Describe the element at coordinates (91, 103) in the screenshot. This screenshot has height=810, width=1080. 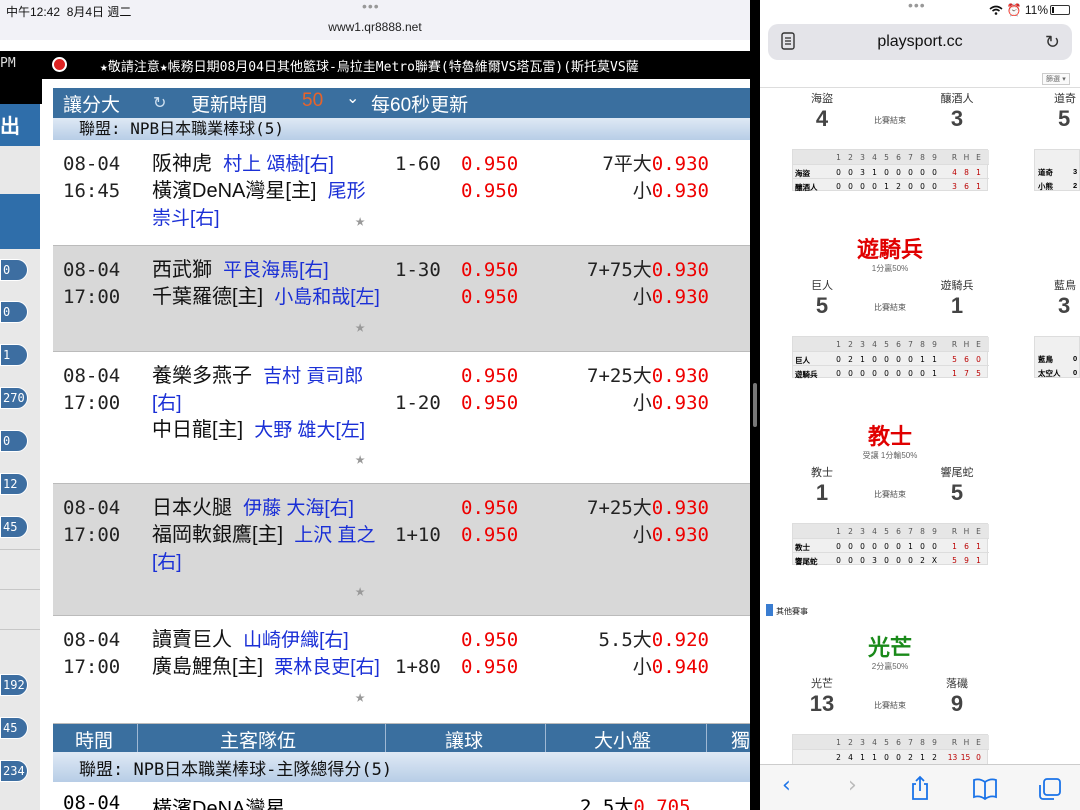
I see `handicap-tab: 讓分大` at that location.